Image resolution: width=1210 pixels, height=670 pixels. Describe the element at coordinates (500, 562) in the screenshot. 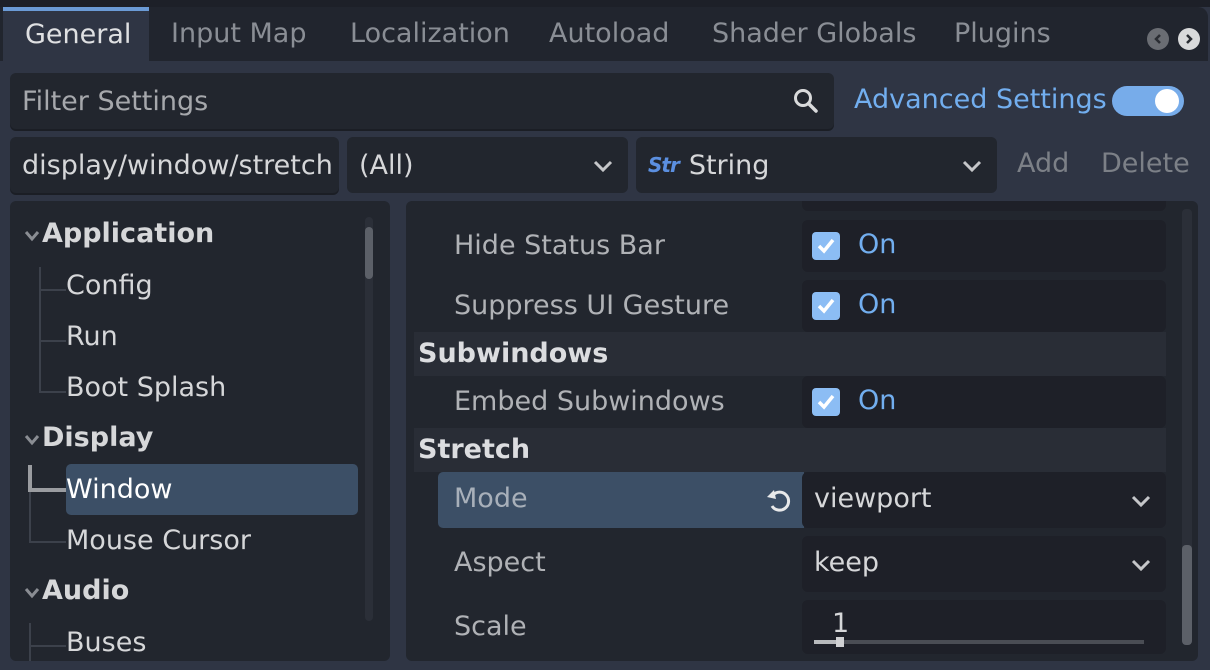

I see `property-label-aspect: Aspect` at that location.